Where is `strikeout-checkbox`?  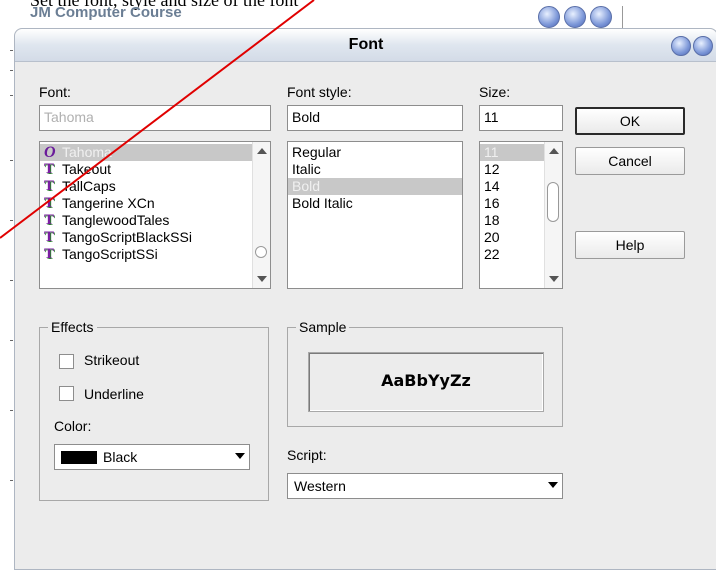 strikeout-checkbox is located at coordinates (66, 361).